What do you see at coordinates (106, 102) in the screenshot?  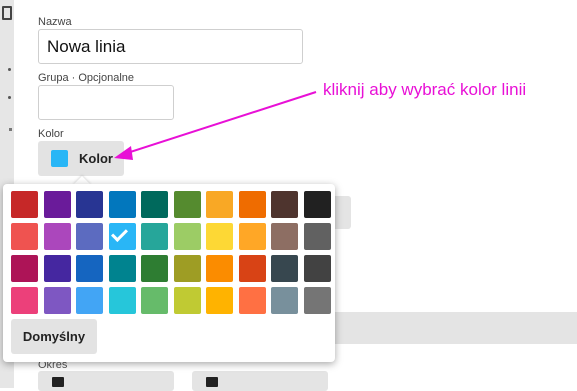 I see `group-input` at bounding box center [106, 102].